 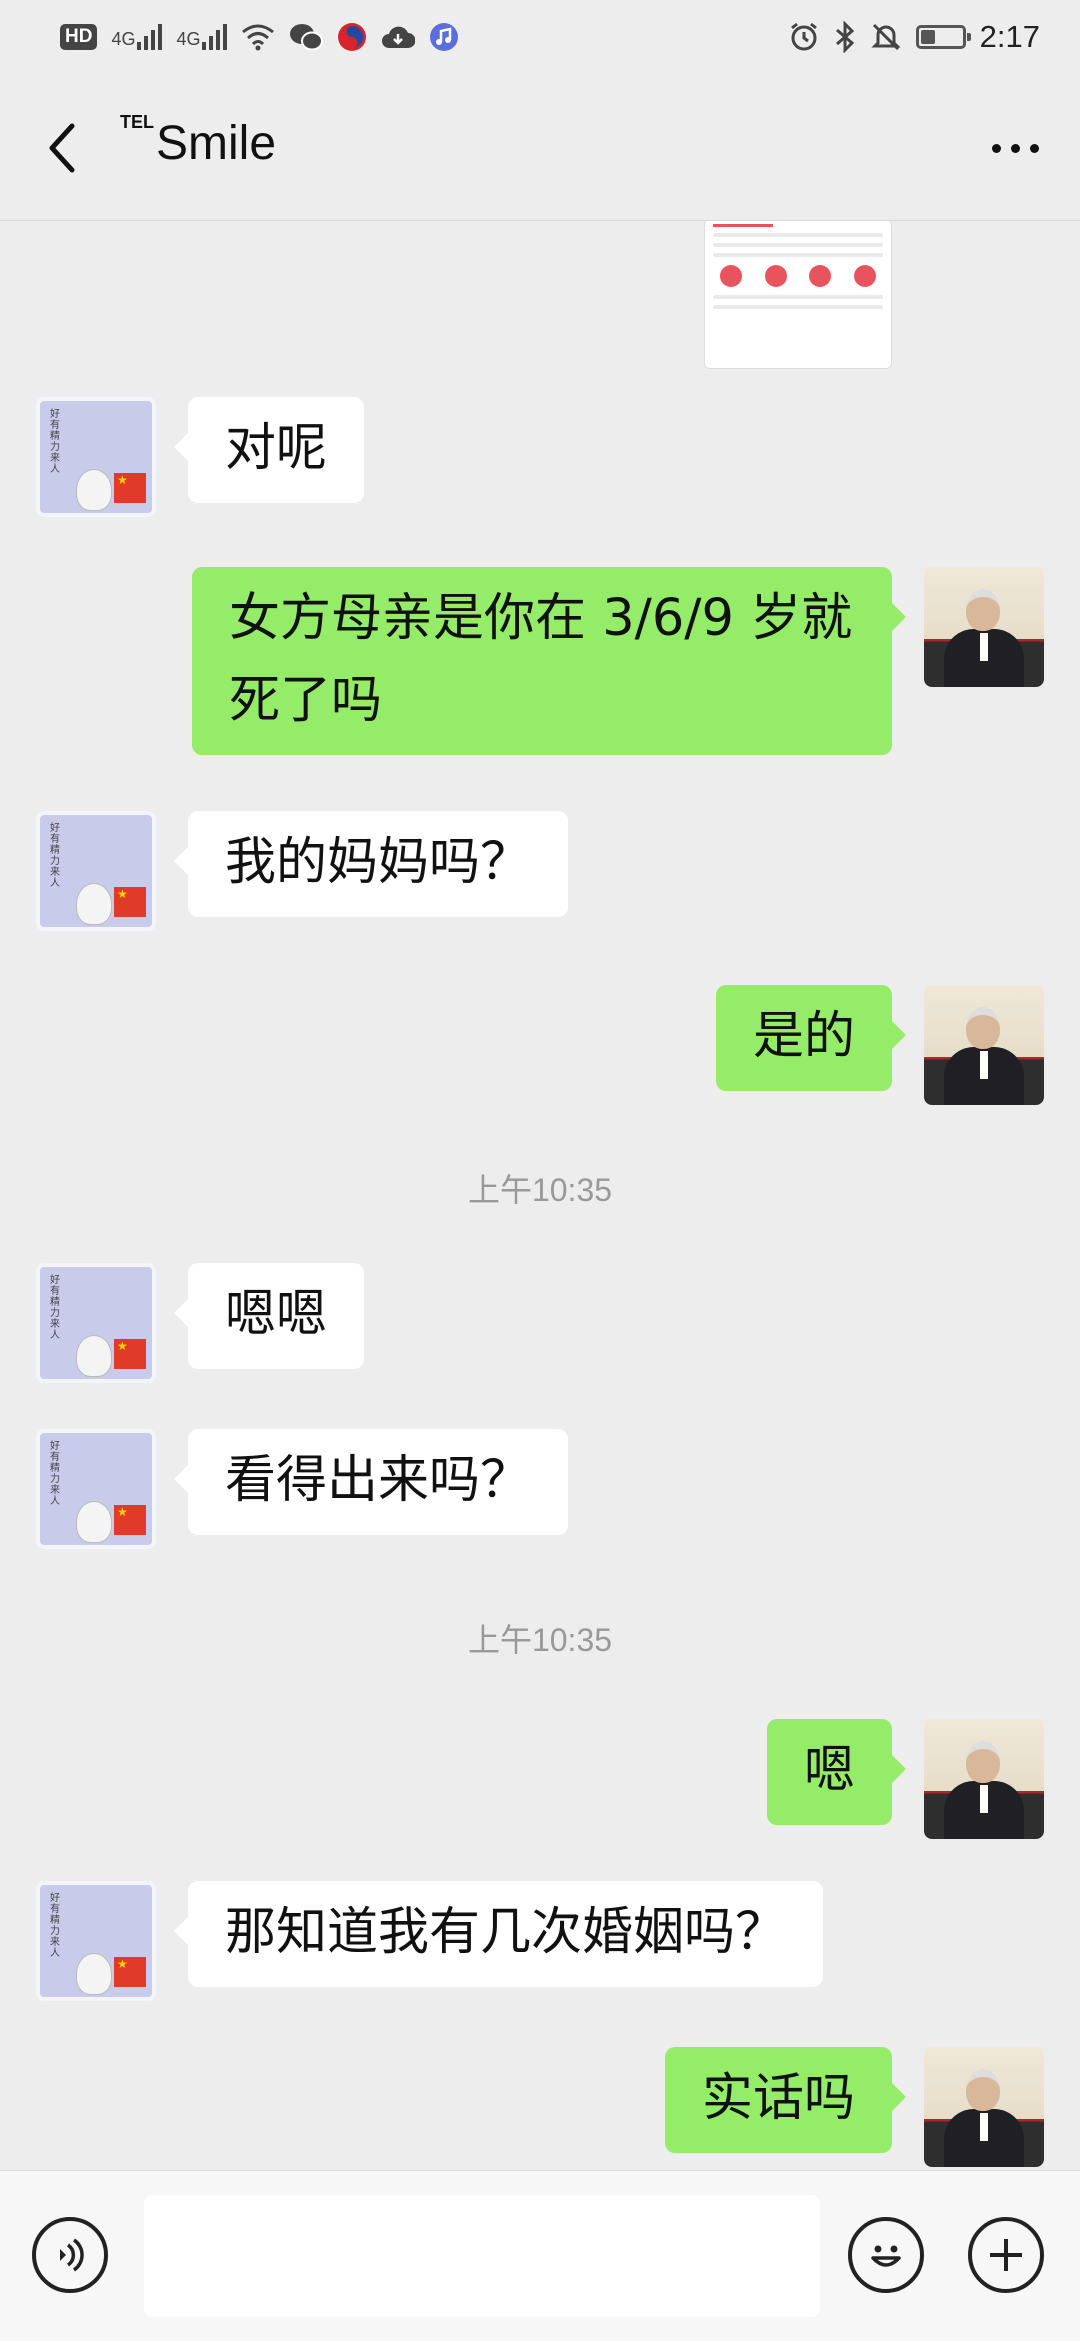 What do you see at coordinates (137, 37) in the screenshot?
I see `signal-icon: 4G` at bounding box center [137, 37].